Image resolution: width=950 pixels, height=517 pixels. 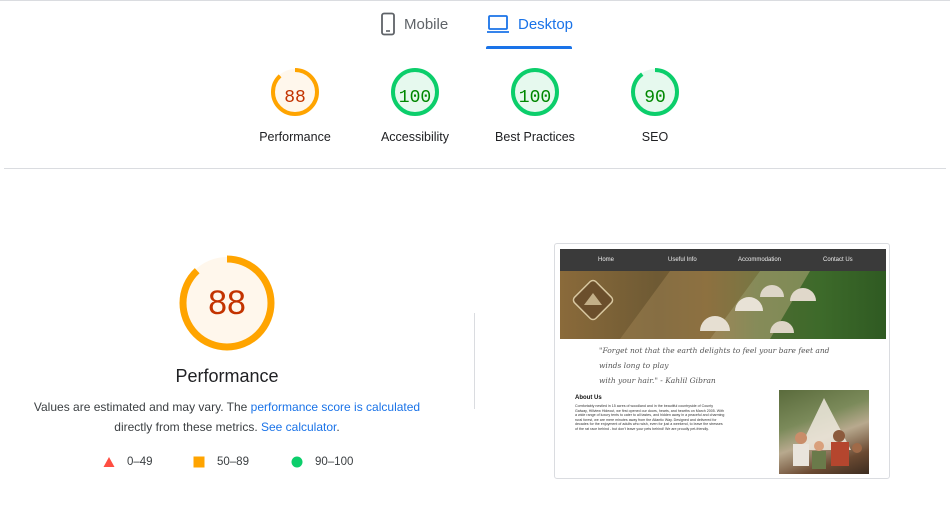 What do you see at coordinates (655, 98) in the screenshot?
I see `gauge-score: 90` at bounding box center [655, 98].